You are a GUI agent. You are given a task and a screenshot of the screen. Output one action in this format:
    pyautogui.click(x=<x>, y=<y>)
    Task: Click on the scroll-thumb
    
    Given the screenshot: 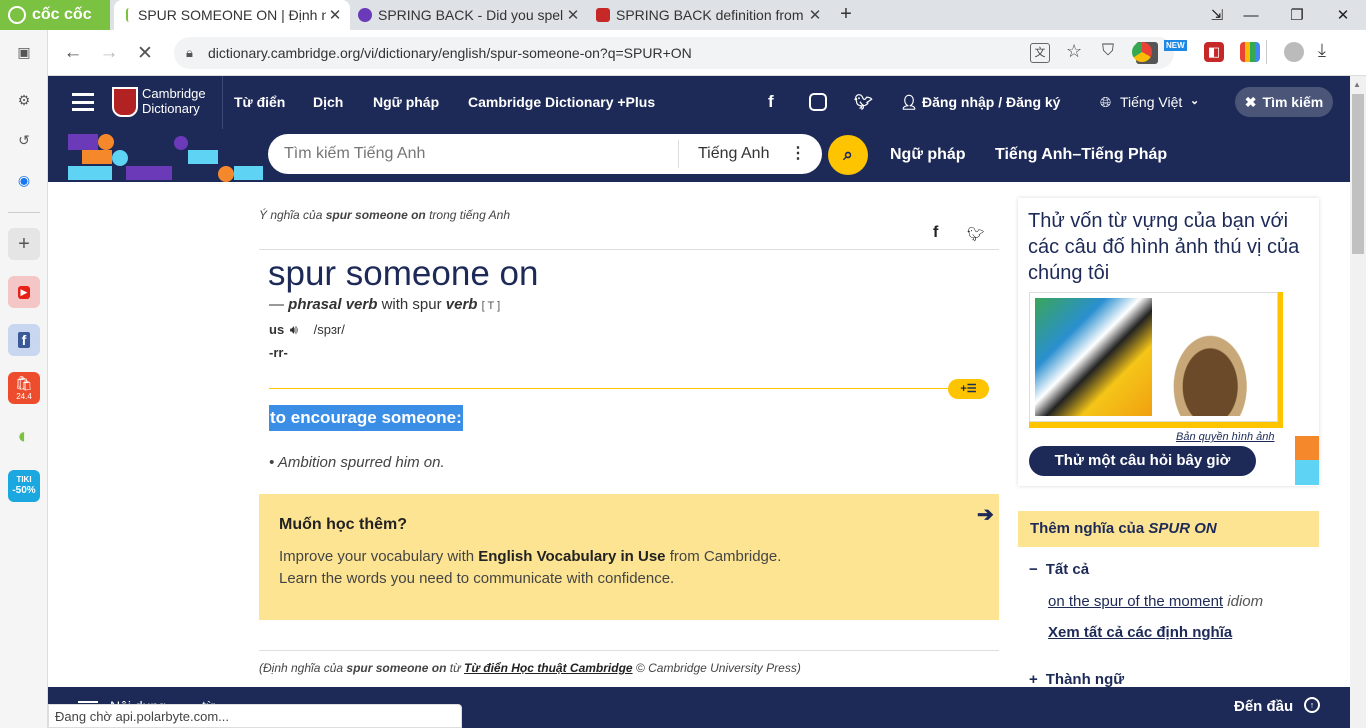 What is the action you would take?
    pyautogui.click(x=1358, y=174)
    